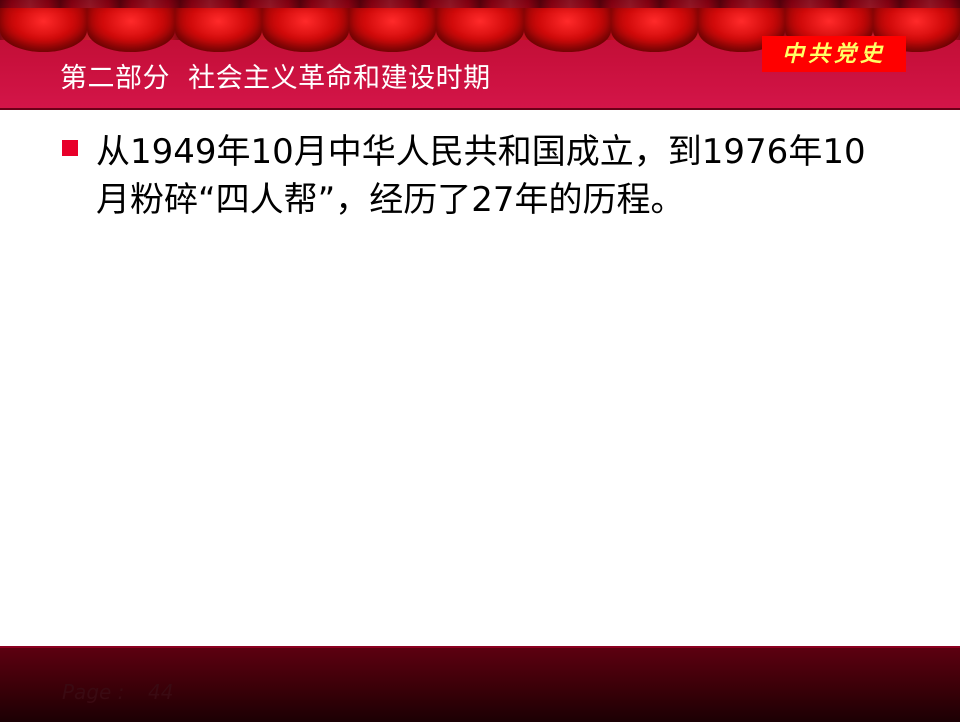 The width and height of the screenshot is (960, 722). What do you see at coordinates (834, 54) in the screenshot?
I see `party-history-badge: 中共党史` at bounding box center [834, 54].